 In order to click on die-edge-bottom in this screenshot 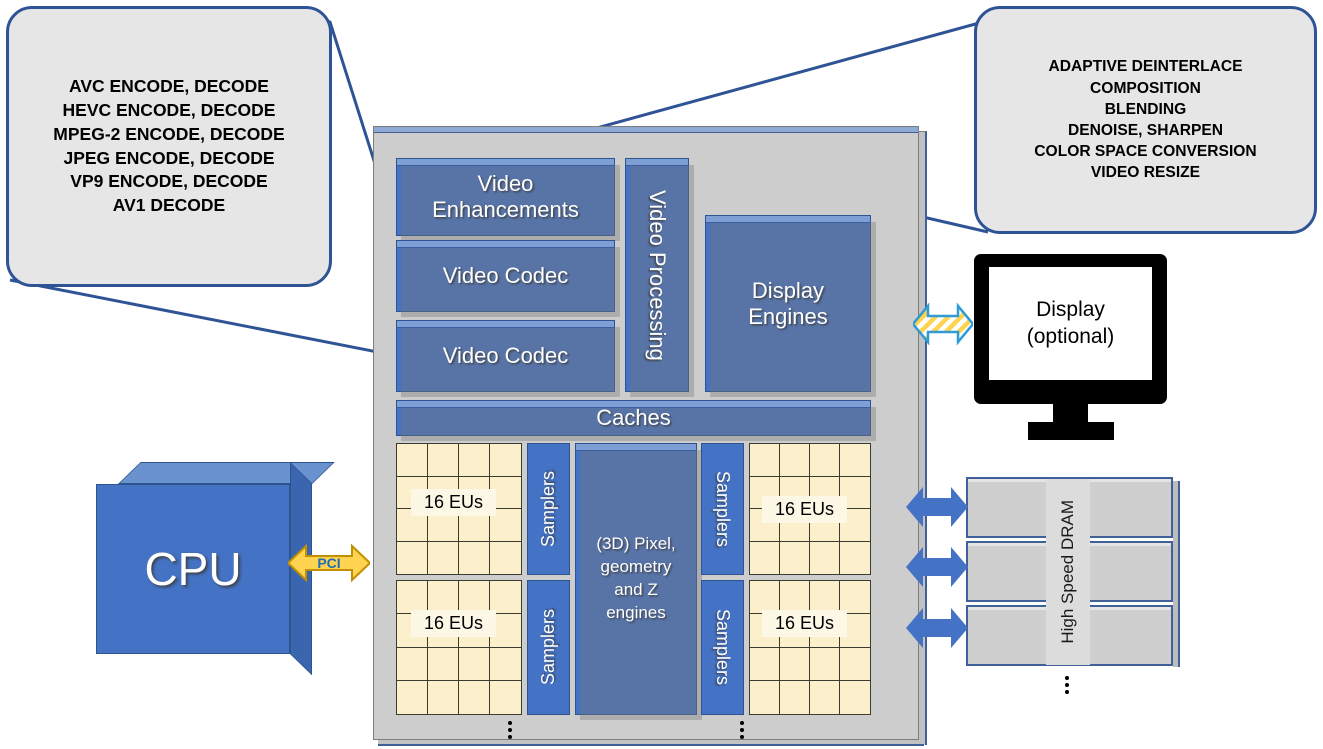, I will do `click(651, 743)`.